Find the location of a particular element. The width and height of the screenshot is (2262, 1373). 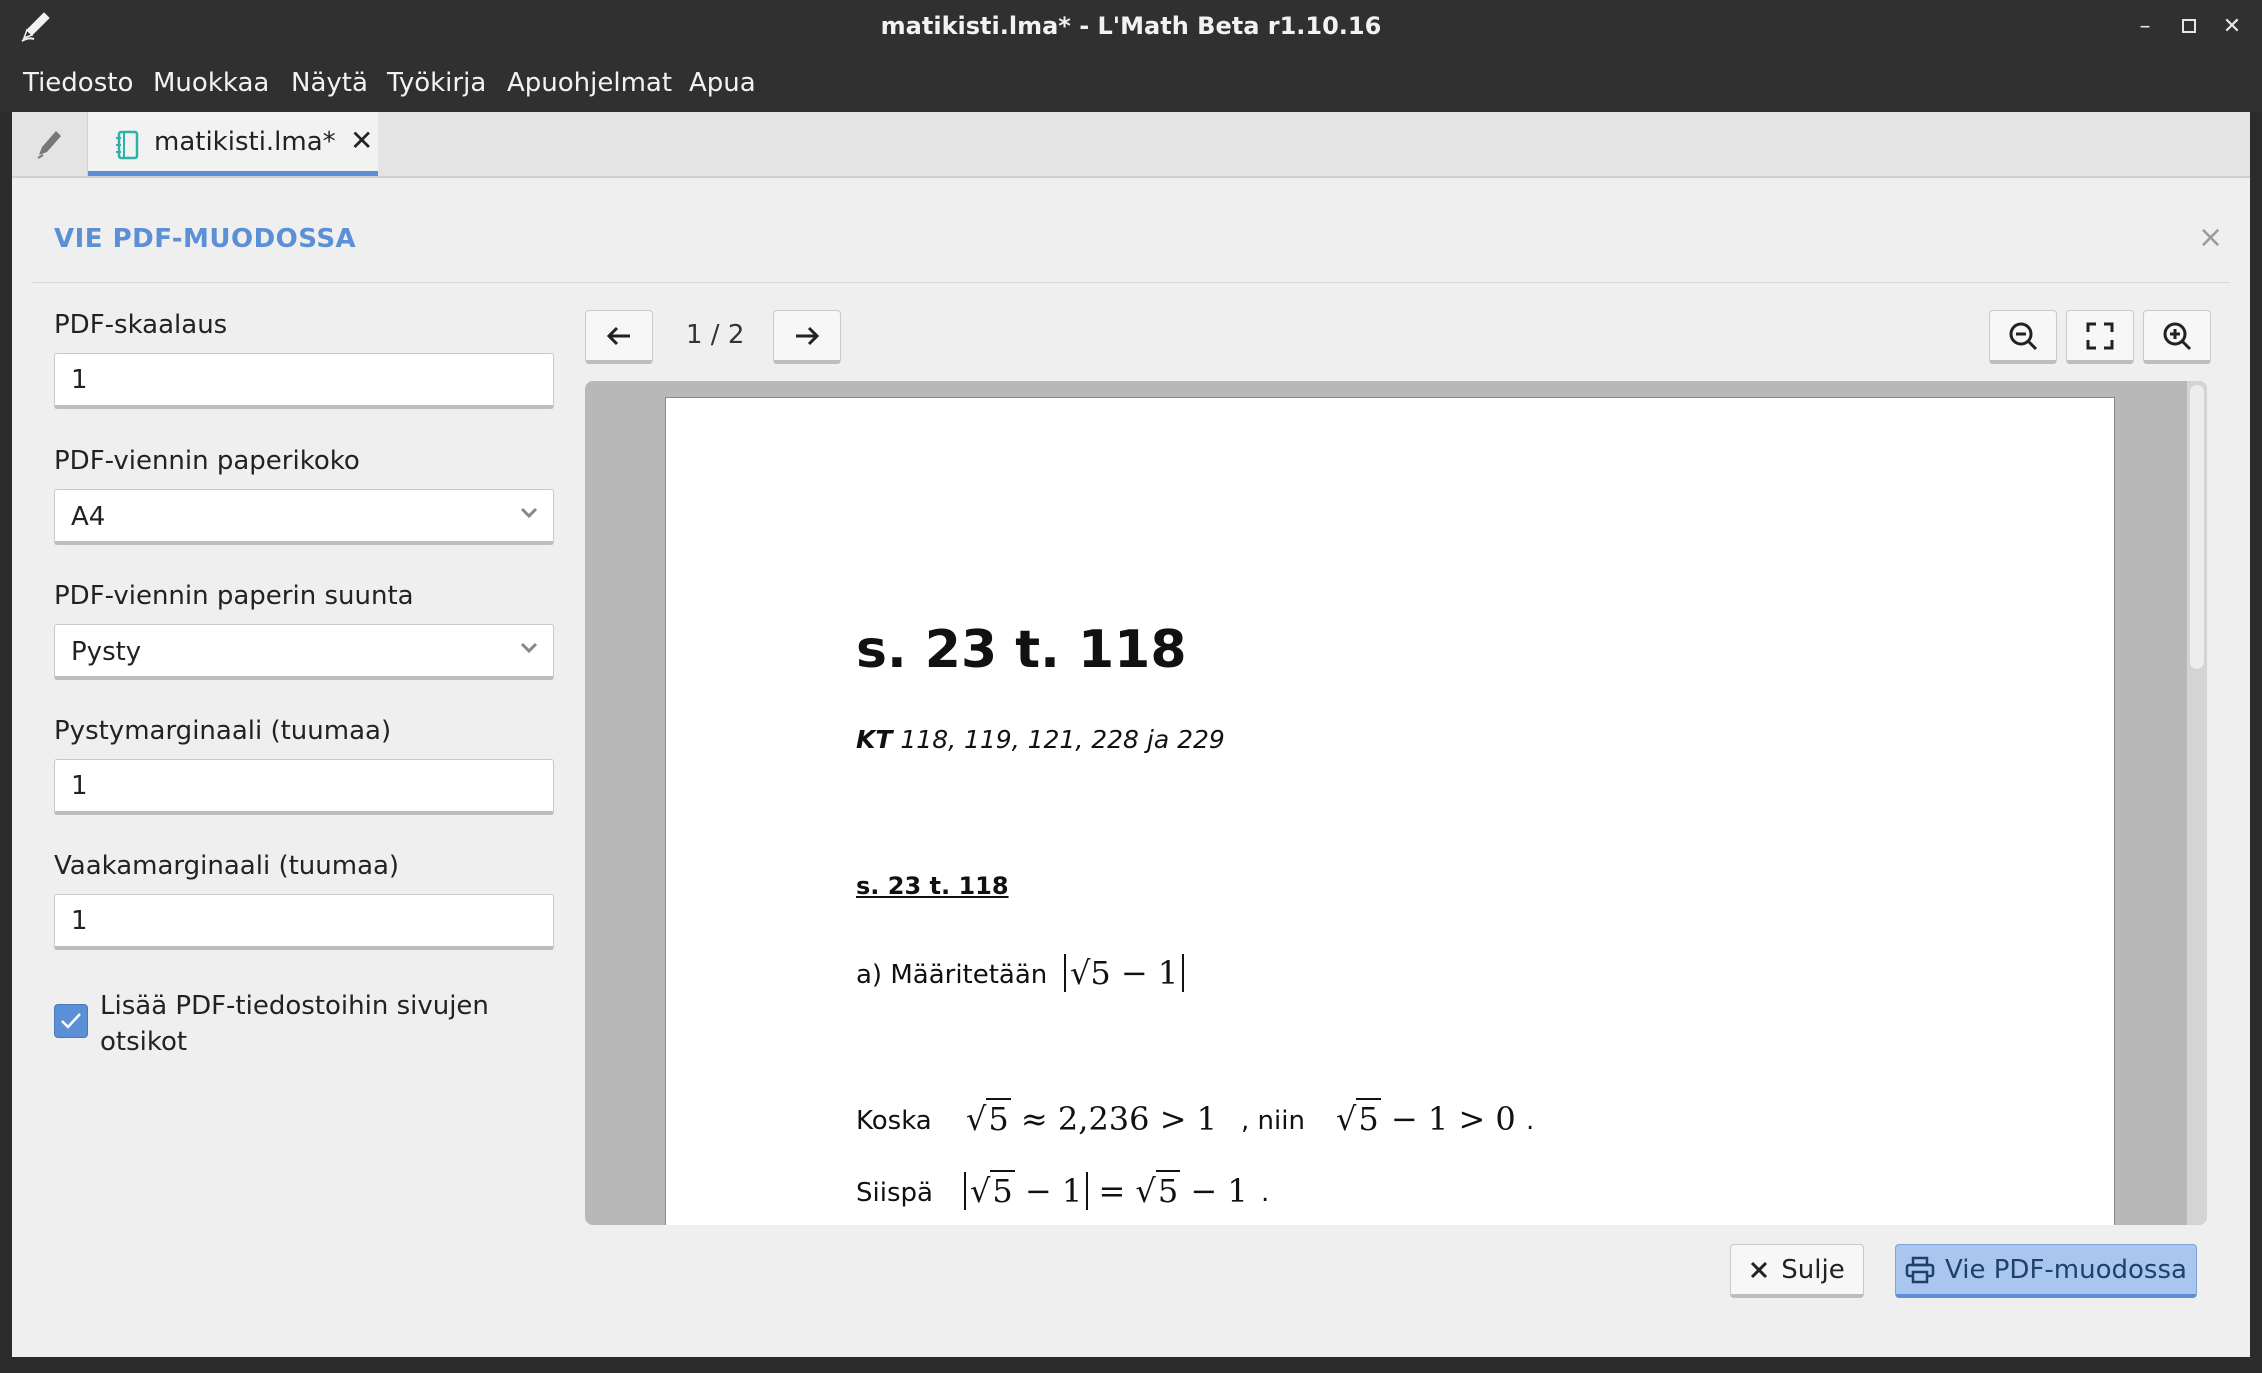

menu-nayta: Näytä is located at coordinates (329, 83).